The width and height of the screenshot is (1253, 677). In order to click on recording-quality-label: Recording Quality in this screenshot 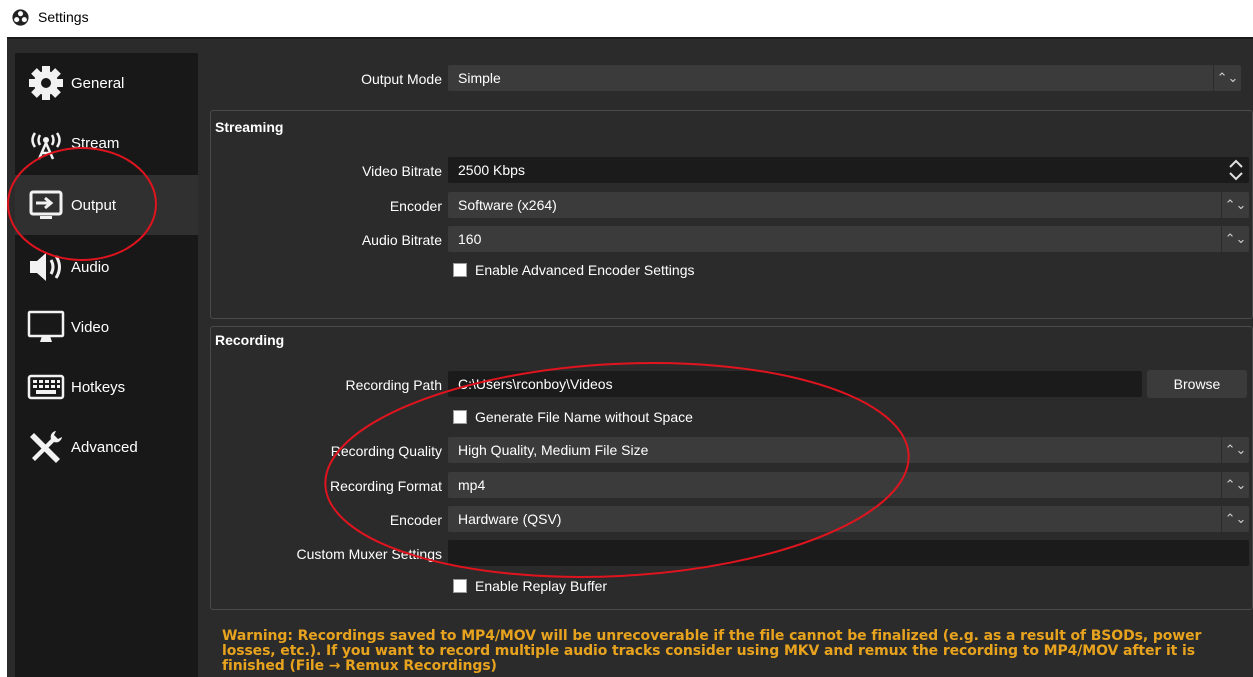, I will do `click(386, 451)`.